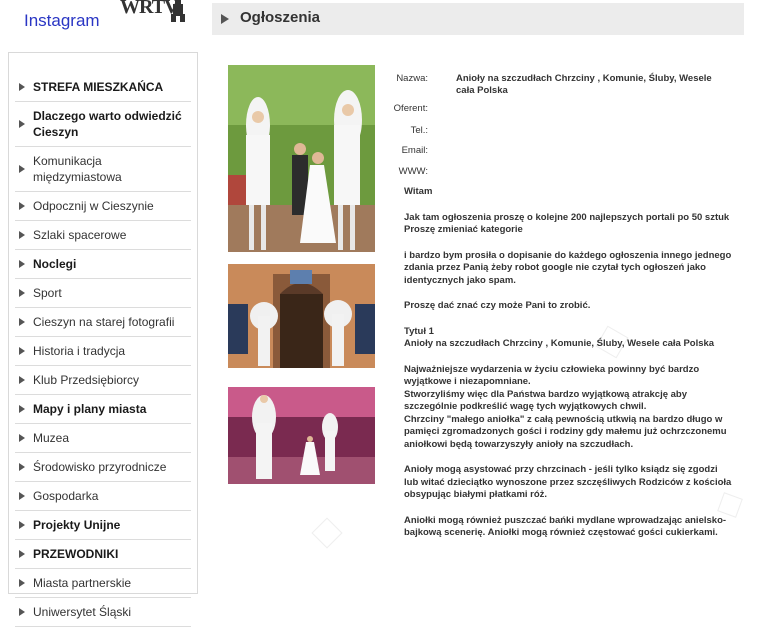  Describe the element at coordinates (51, 438) in the screenshot. I see `sidebar-item-label: Muzea` at that location.